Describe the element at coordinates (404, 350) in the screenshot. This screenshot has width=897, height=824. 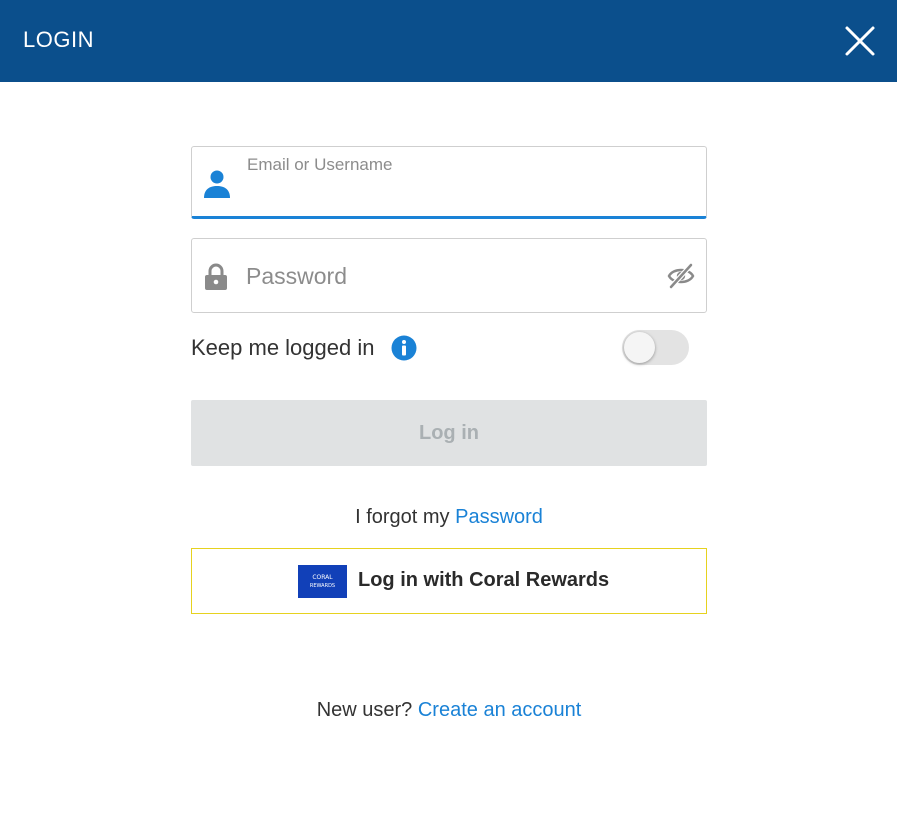
I see `info-icon` at that location.